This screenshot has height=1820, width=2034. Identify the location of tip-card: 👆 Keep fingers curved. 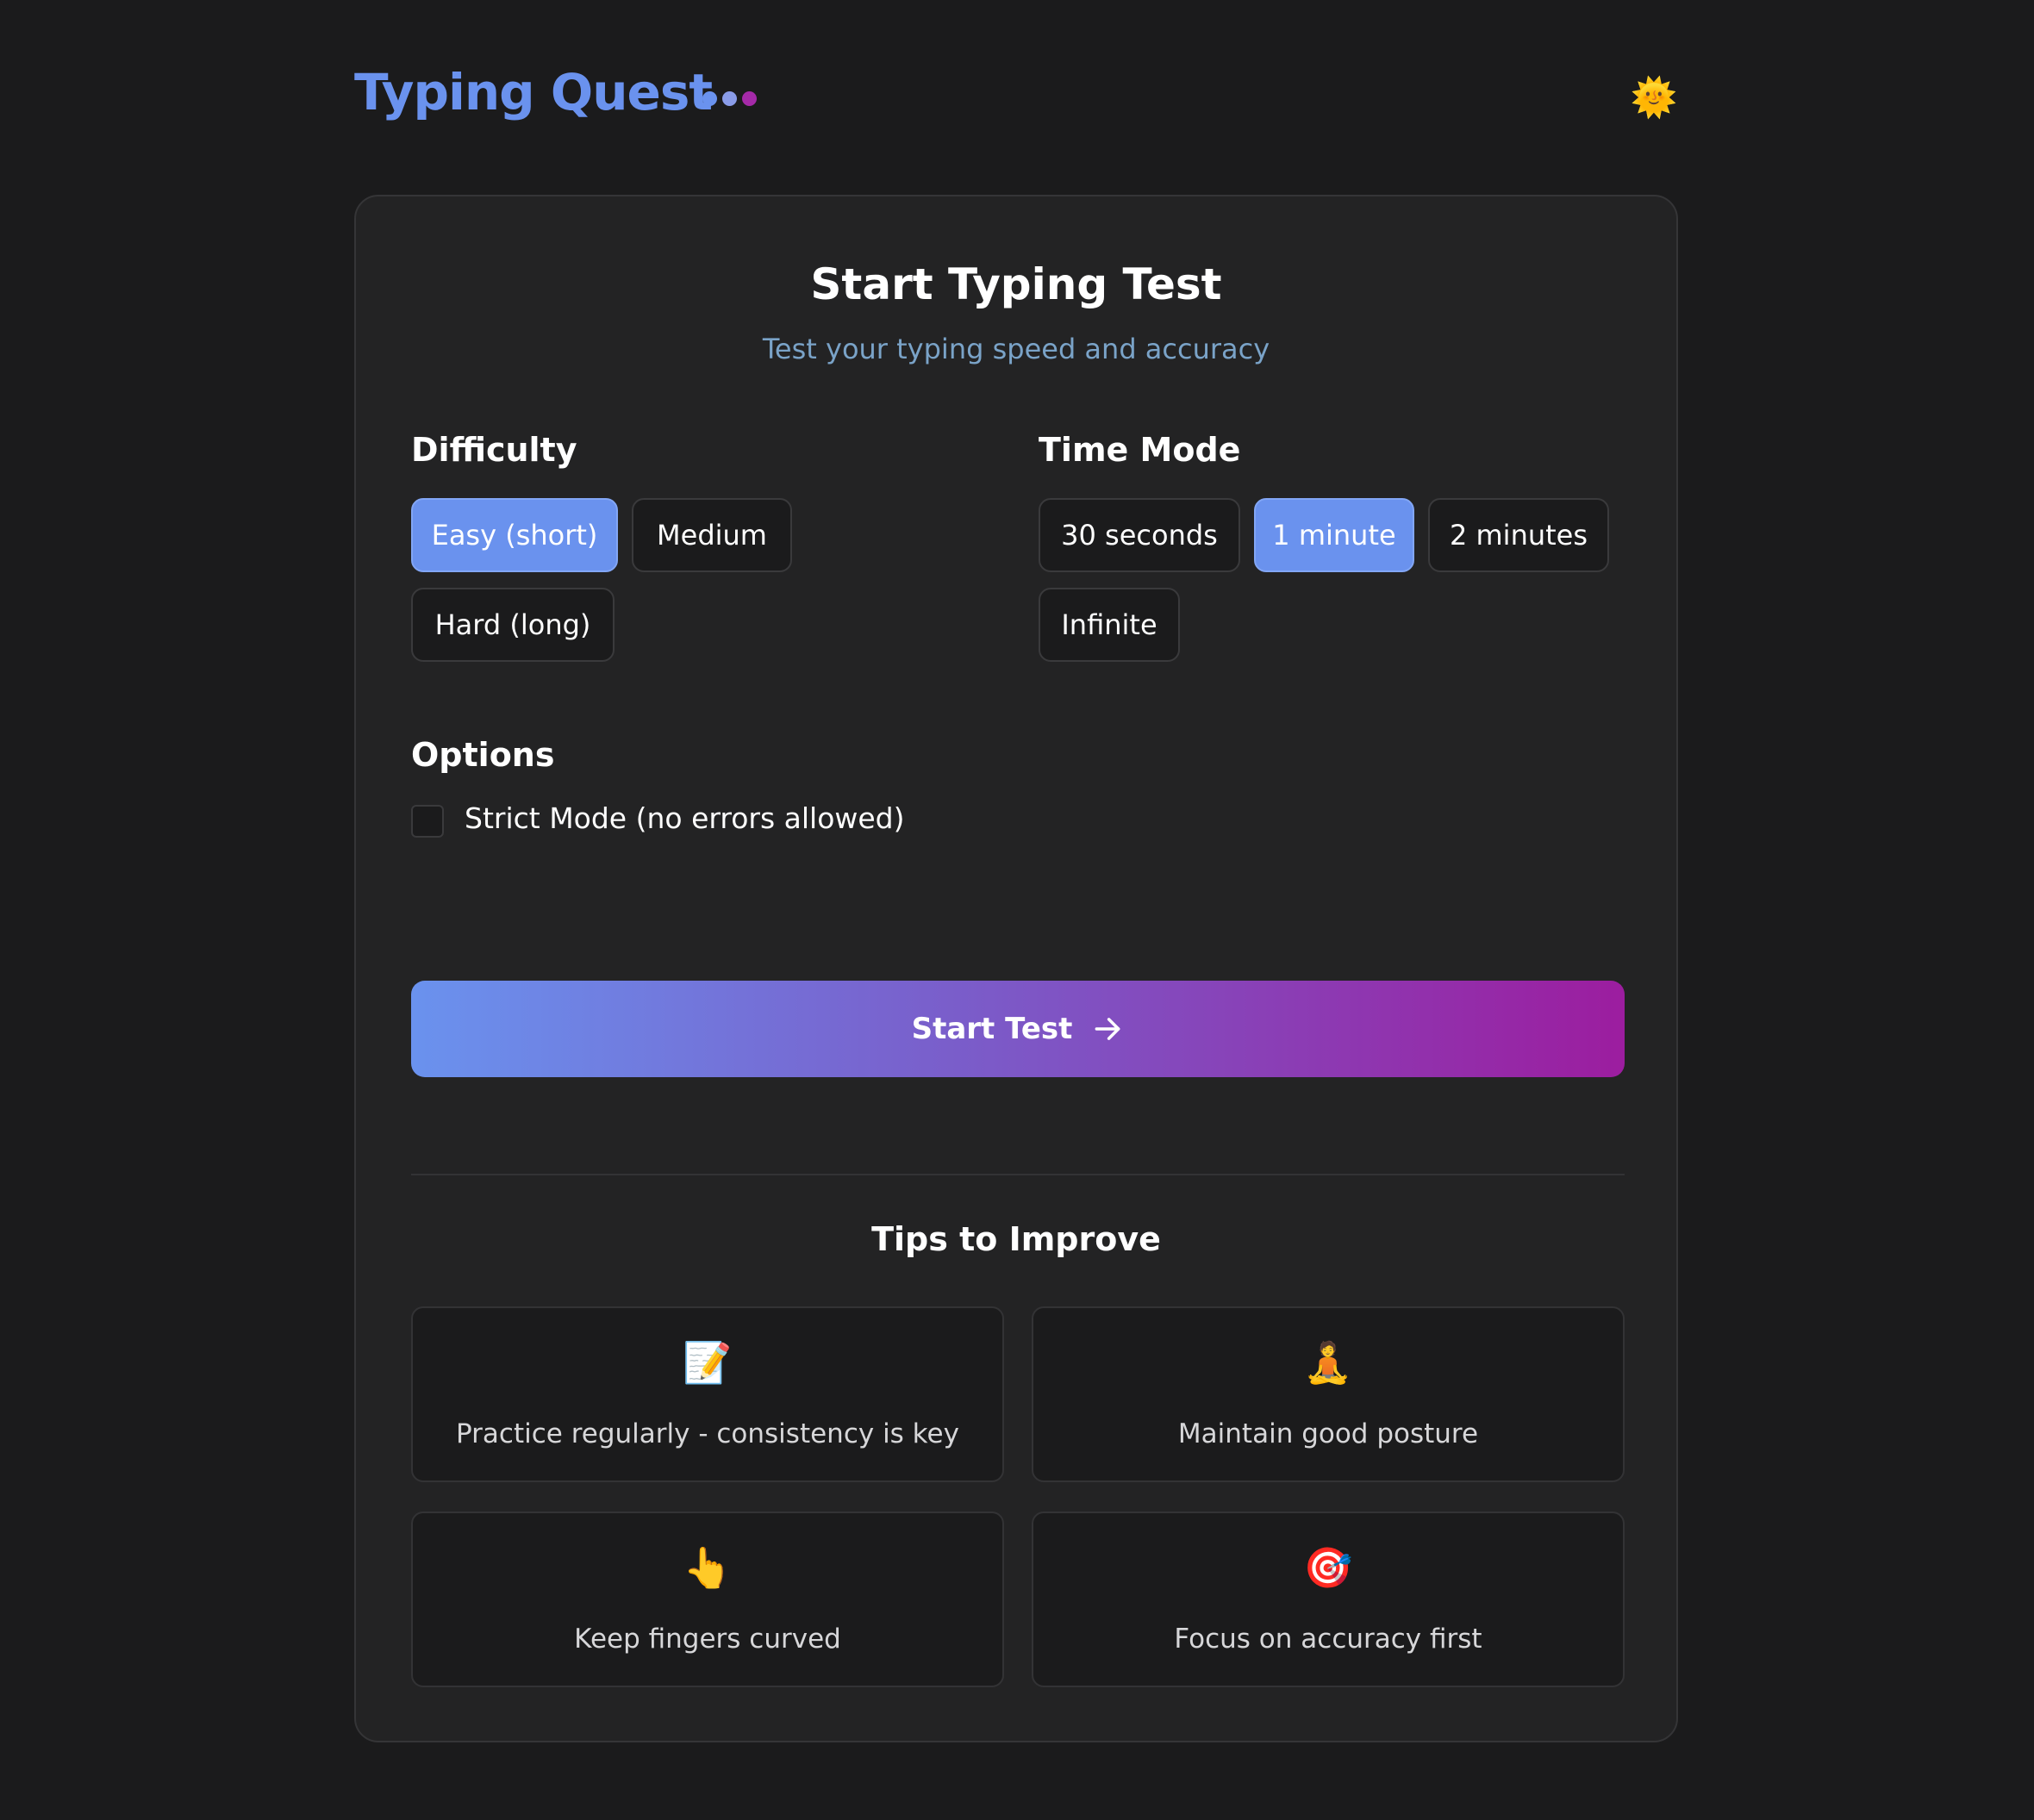
(707, 1599).